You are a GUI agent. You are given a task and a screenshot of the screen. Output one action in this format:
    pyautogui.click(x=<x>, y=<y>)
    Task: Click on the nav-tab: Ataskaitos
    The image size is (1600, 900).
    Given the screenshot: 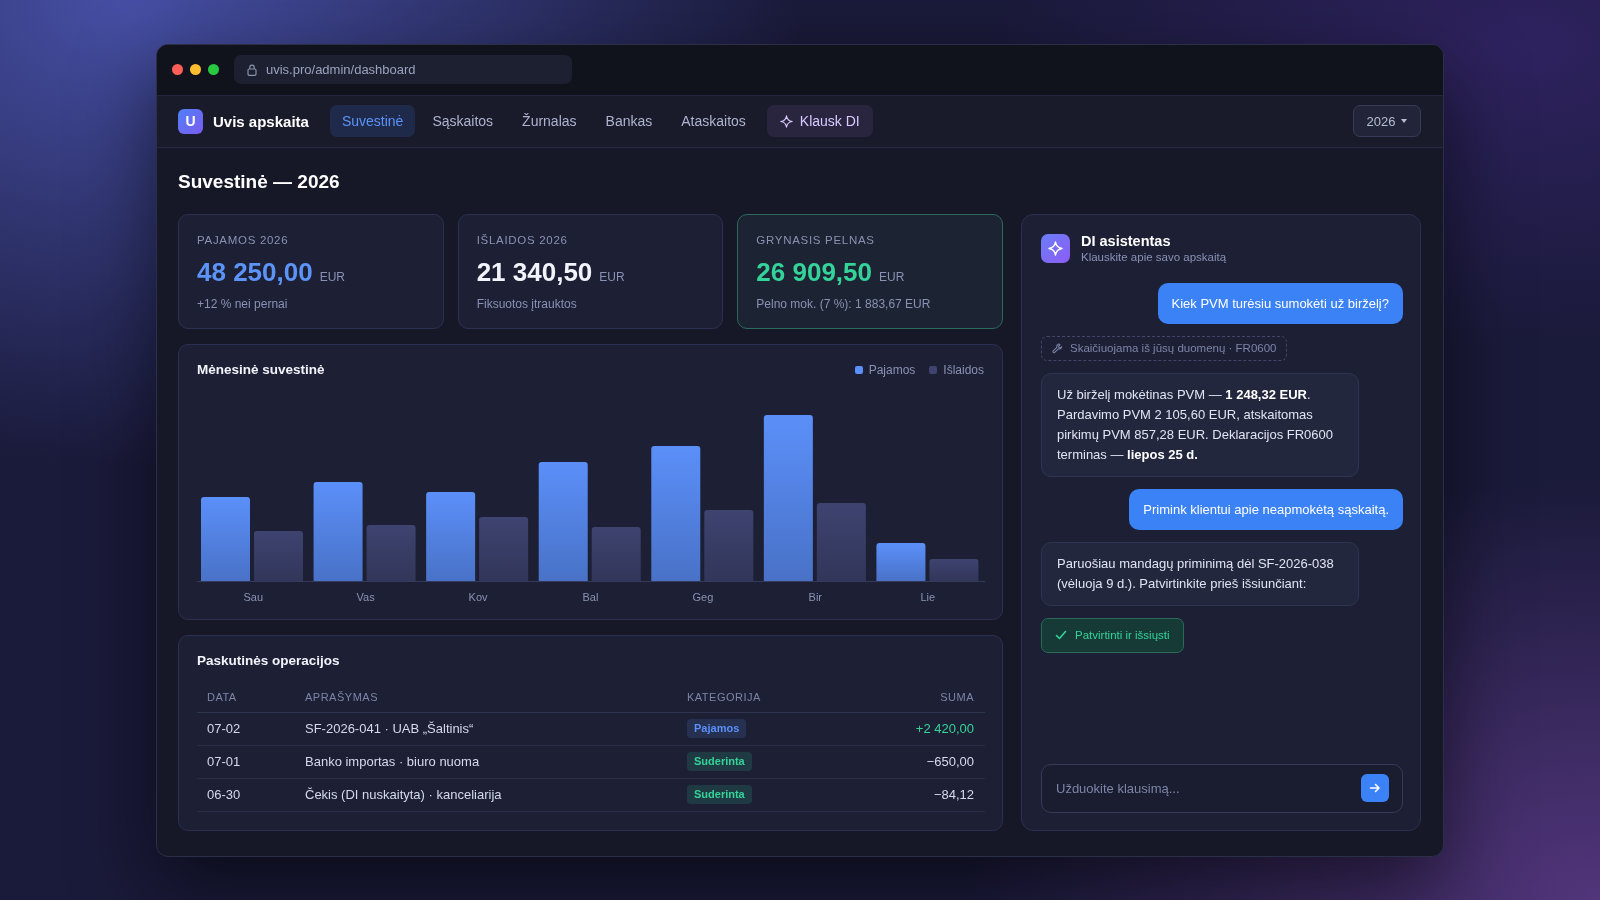 What is the action you would take?
    pyautogui.click(x=713, y=121)
    